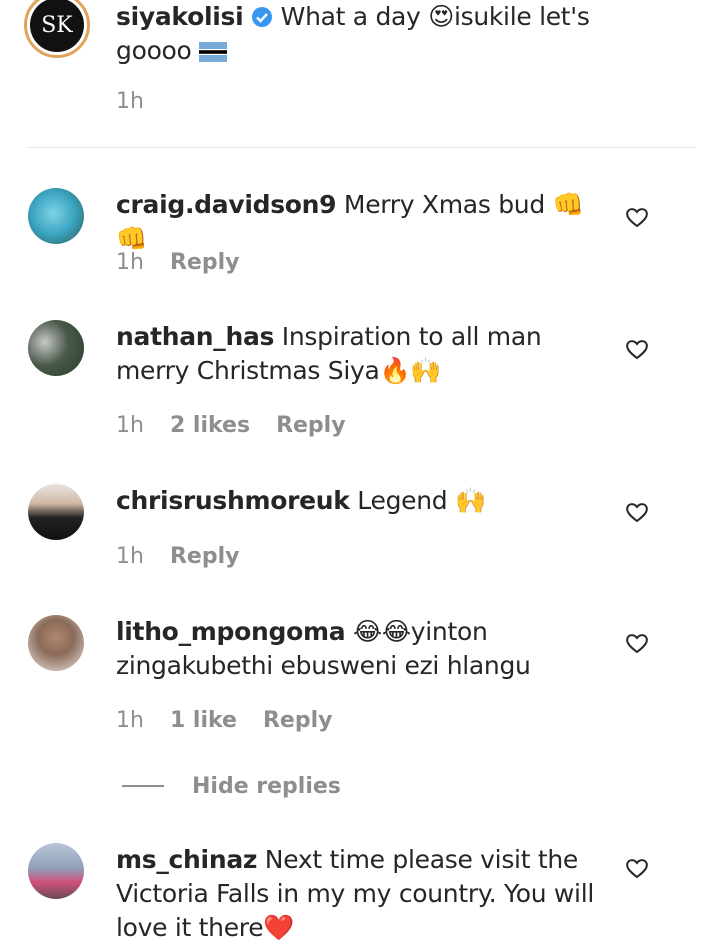 This screenshot has width=720, height=947. What do you see at coordinates (233, 500) in the screenshot?
I see `username: chrisrushmoreuk` at bounding box center [233, 500].